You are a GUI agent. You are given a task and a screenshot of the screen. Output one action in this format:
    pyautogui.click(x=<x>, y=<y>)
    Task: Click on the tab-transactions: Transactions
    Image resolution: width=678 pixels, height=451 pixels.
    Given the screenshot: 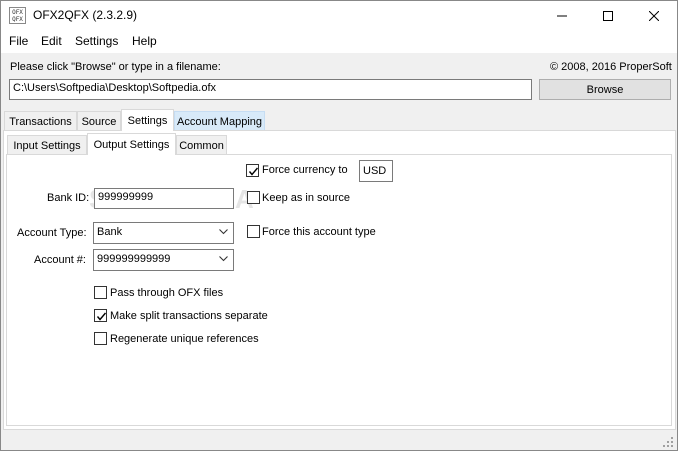 What is the action you would take?
    pyautogui.click(x=40, y=121)
    